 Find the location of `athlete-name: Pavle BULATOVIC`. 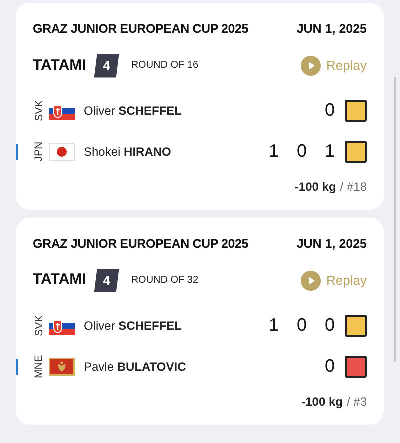

athlete-name: Pavle BULATOVIC is located at coordinates (135, 367).